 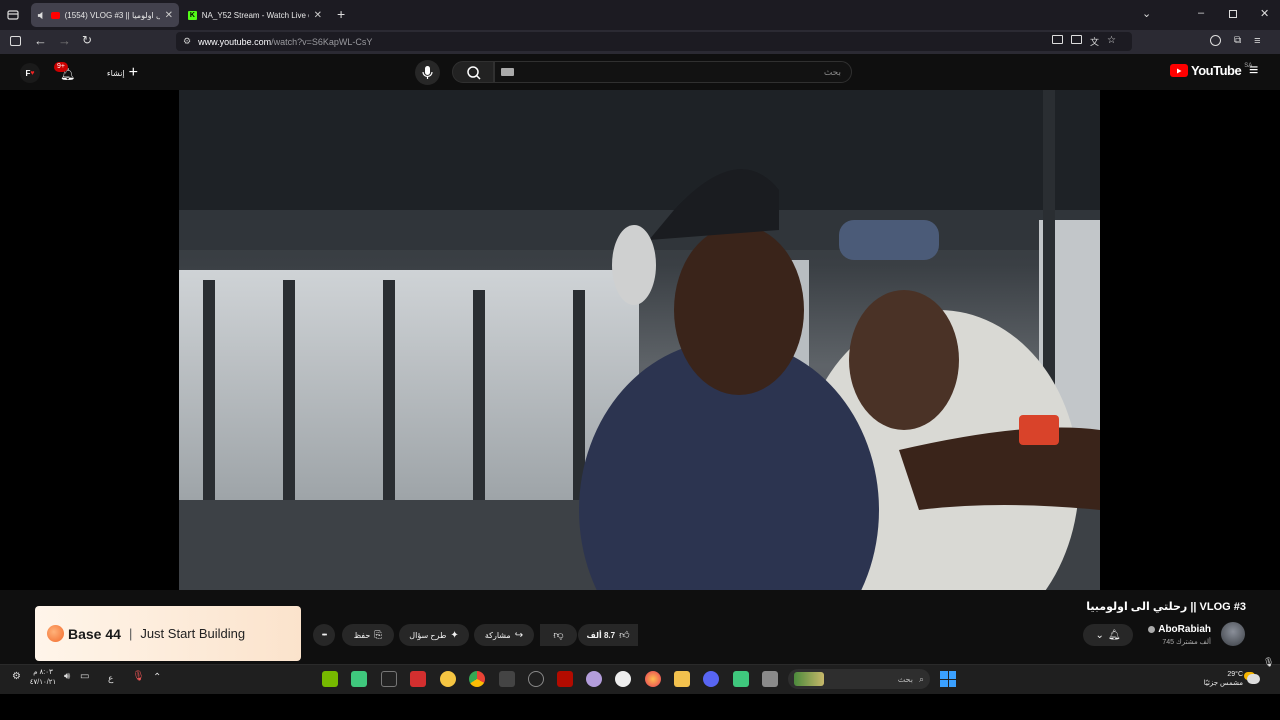 What do you see at coordinates (13, 15) in the screenshot?
I see `tab-list-icon` at bounding box center [13, 15].